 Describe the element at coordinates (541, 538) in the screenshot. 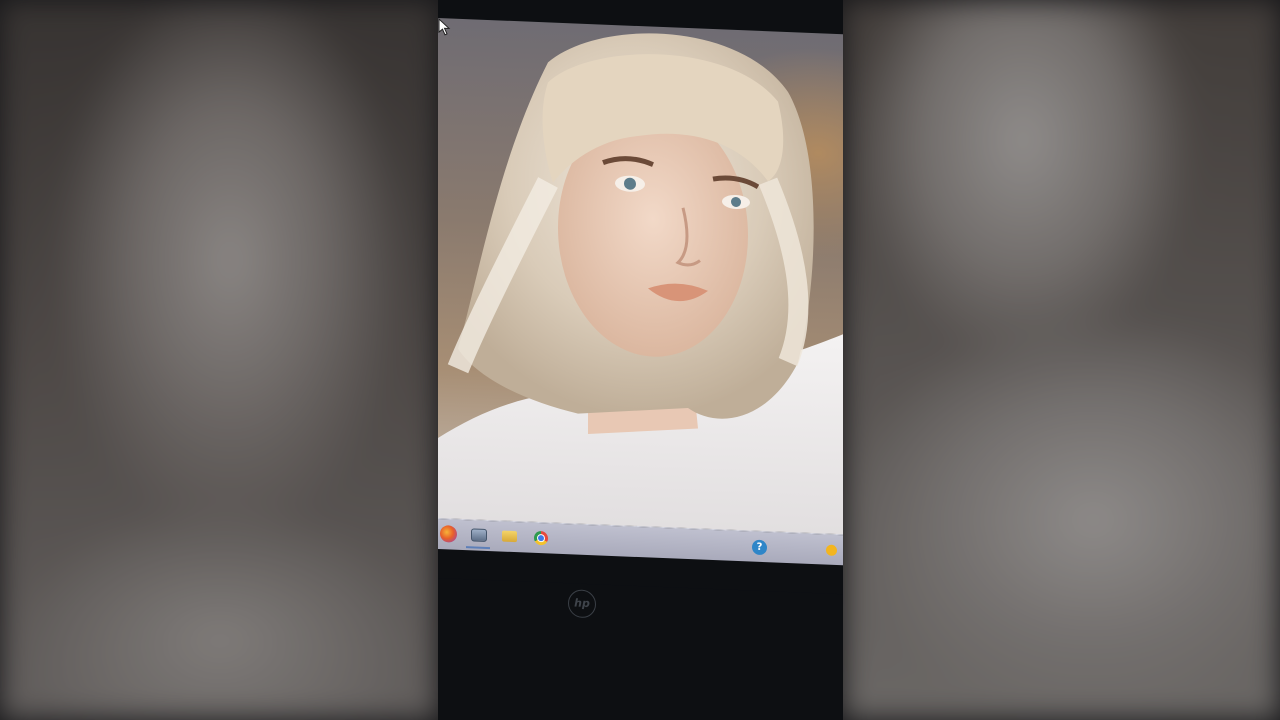

I see `chrome-icon` at that location.